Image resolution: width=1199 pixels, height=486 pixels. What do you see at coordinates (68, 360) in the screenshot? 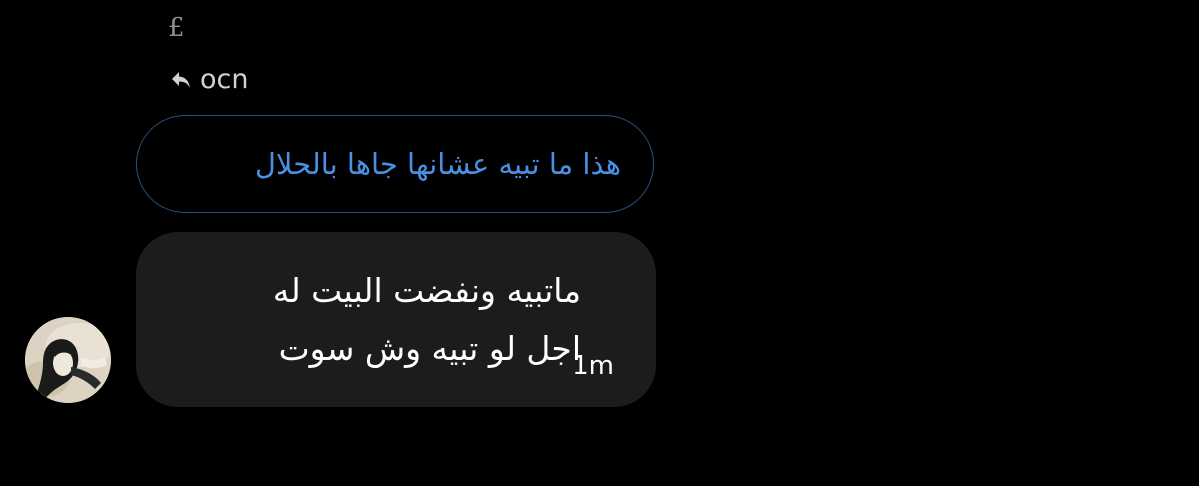
I see `avatar` at bounding box center [68, 360].